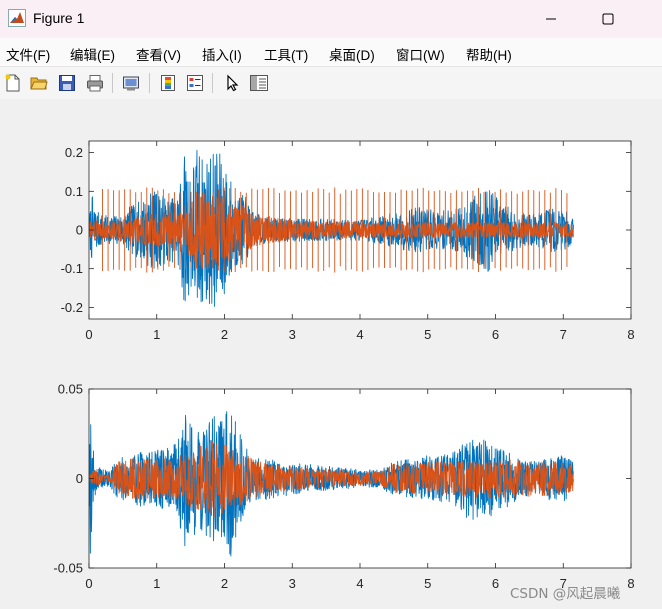  Describe the element at coordinates (427, 583) in the screenshot. I see `bottom-x-tick-label: 5` at that location.